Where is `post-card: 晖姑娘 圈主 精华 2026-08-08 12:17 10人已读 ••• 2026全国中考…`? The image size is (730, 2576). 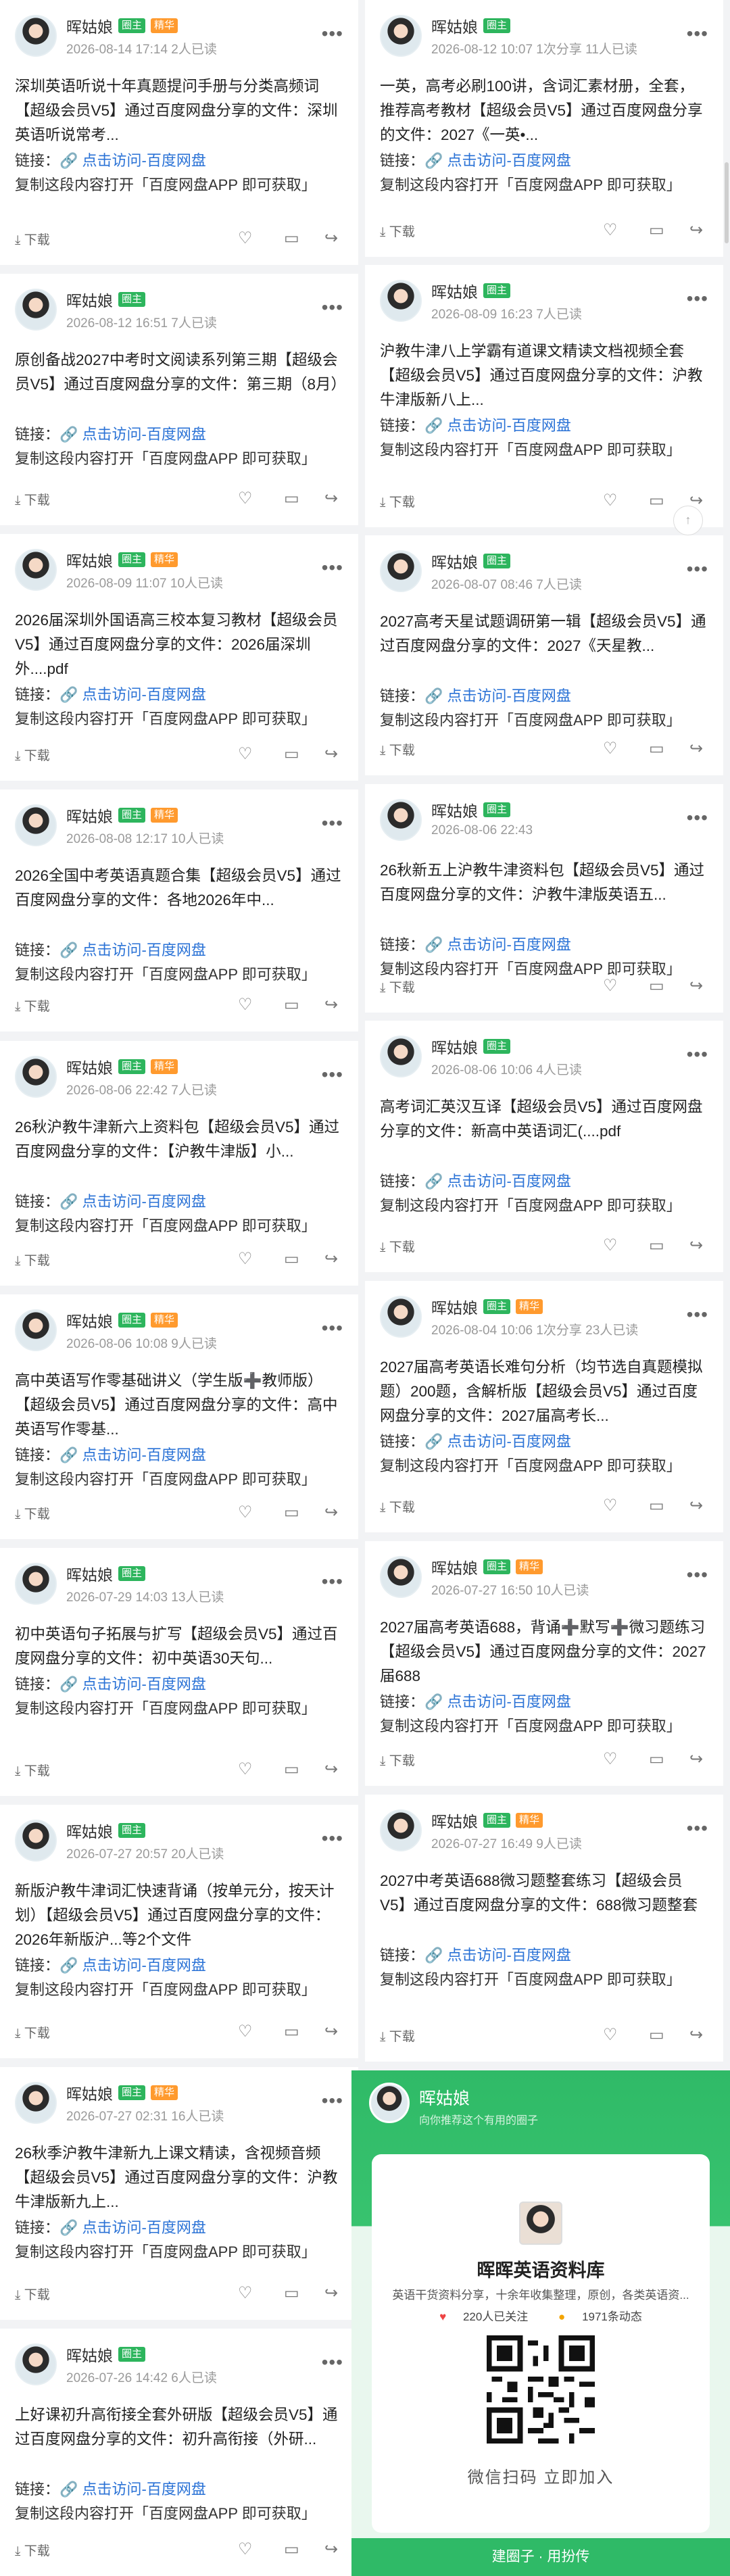
post-card: 晖姑娘 圈主 精华 2026-08-08 12:17 10人已读 ••• 2026全国中考… is located at coordinates (179, 910).